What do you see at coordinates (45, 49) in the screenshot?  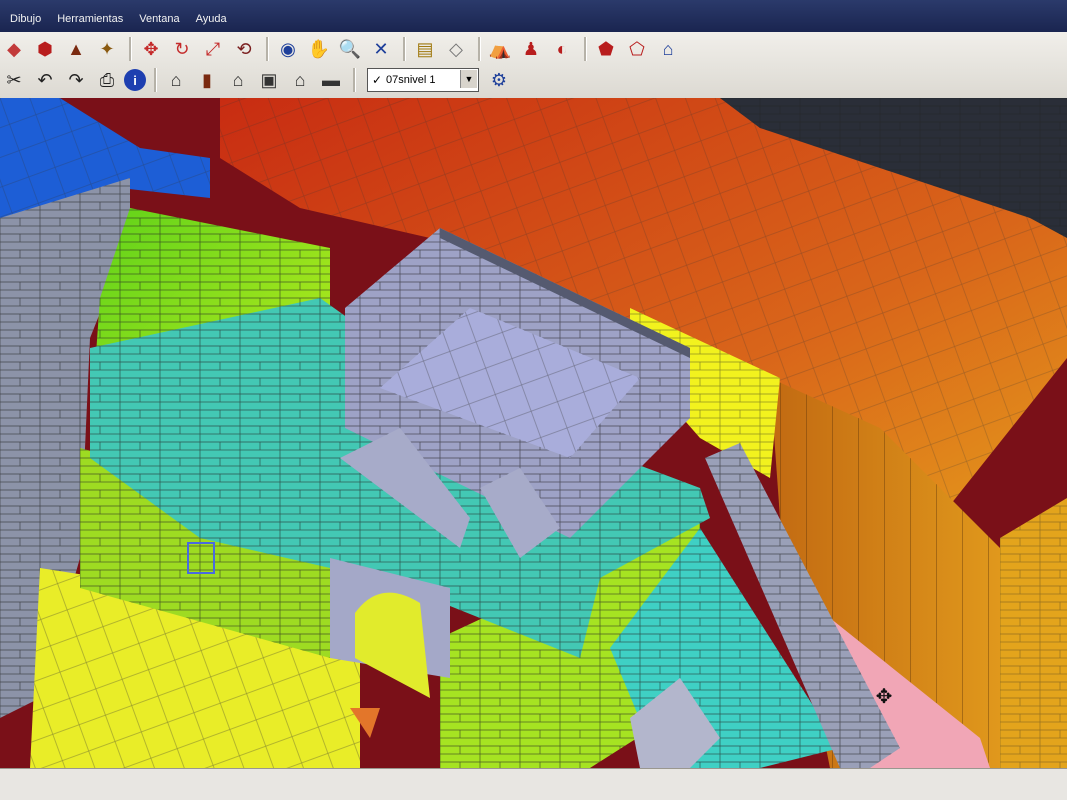 I see `paint-bucket-icon: ⬢` at bounding box center [45, 49].